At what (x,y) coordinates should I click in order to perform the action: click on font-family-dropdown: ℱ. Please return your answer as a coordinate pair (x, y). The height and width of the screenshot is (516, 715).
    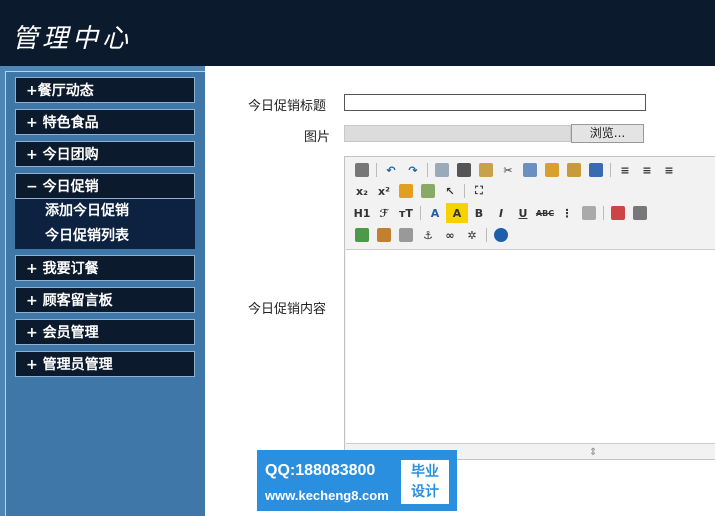
    Looking at the image, I should click on (384, 213).